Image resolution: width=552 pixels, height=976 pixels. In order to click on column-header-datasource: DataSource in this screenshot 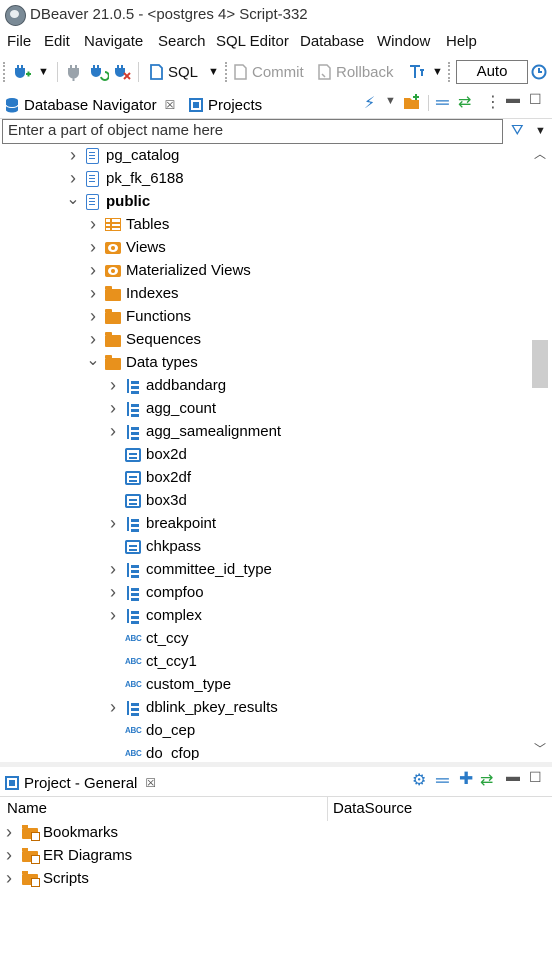, I will do `click(372, 808)`.